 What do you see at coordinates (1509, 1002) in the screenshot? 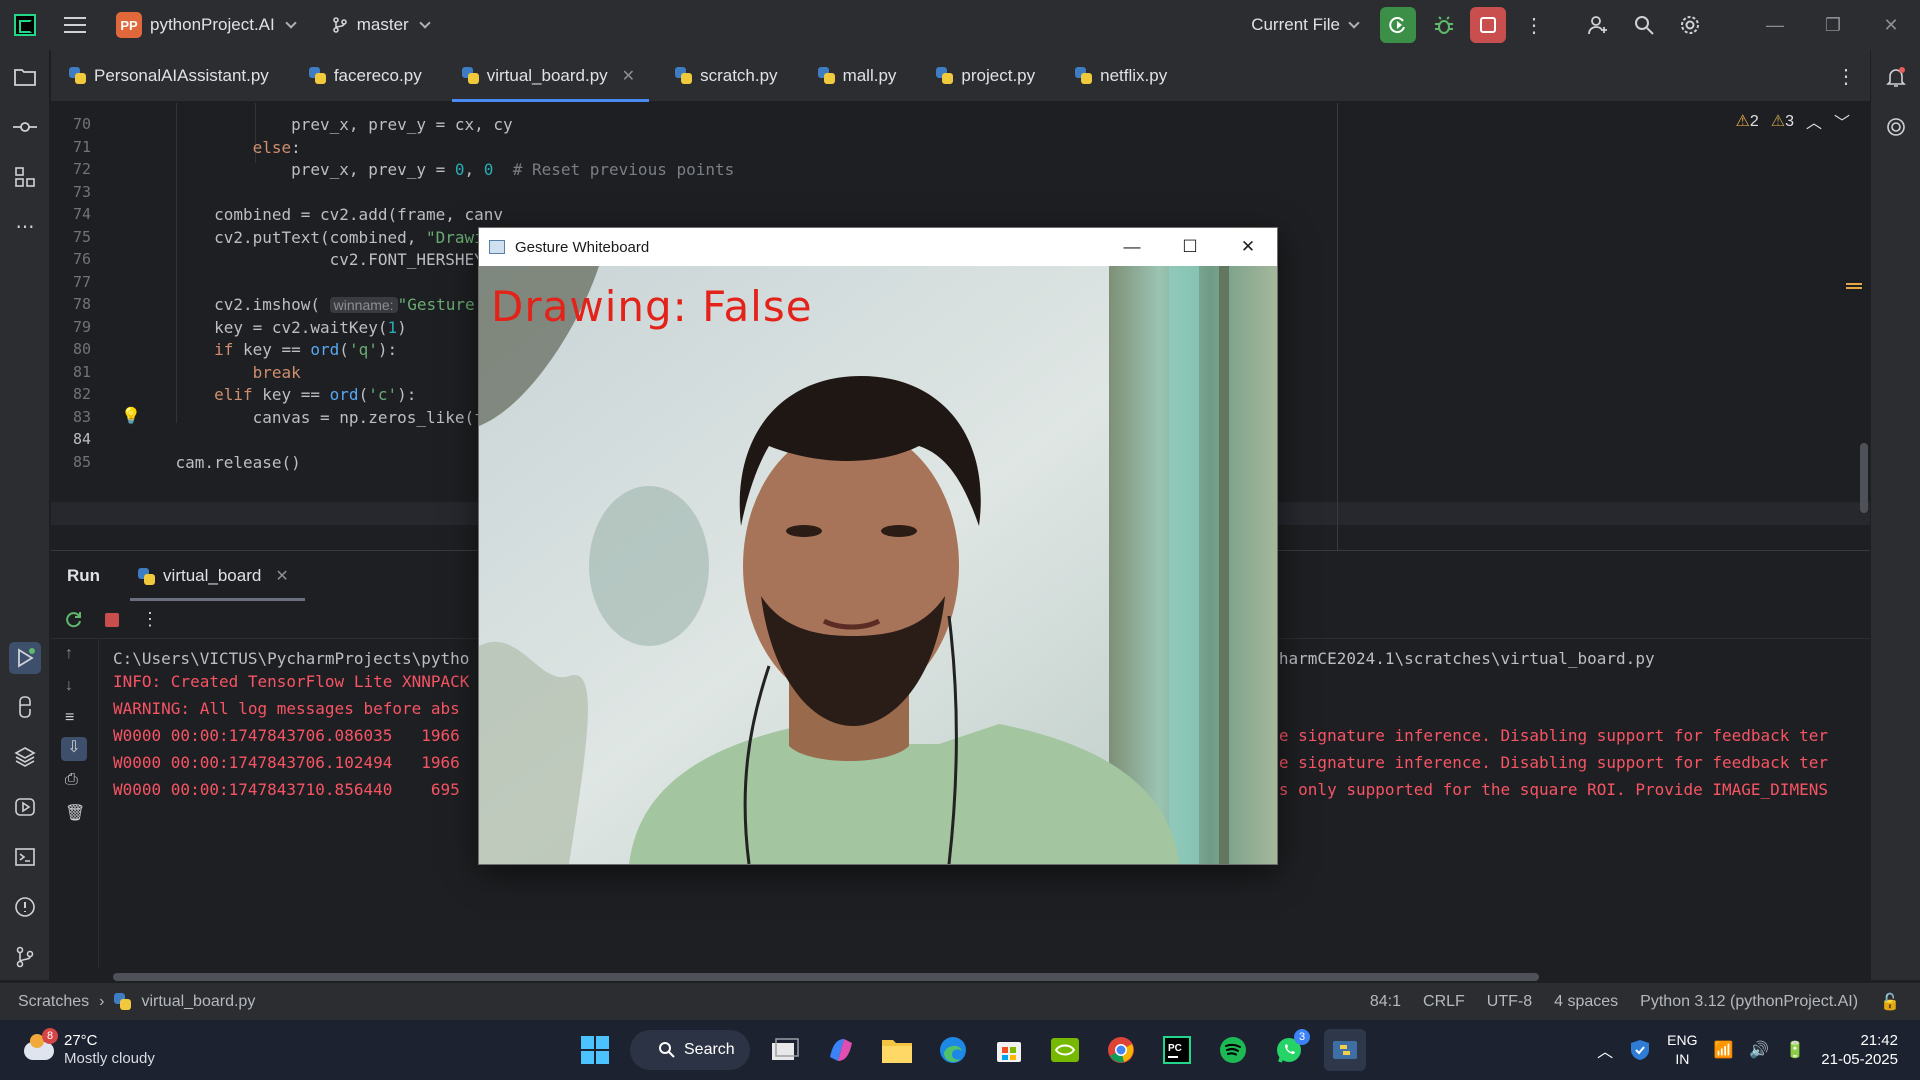
I see `file-encoding: UTF-8` at bounding box center [1509, 1002].